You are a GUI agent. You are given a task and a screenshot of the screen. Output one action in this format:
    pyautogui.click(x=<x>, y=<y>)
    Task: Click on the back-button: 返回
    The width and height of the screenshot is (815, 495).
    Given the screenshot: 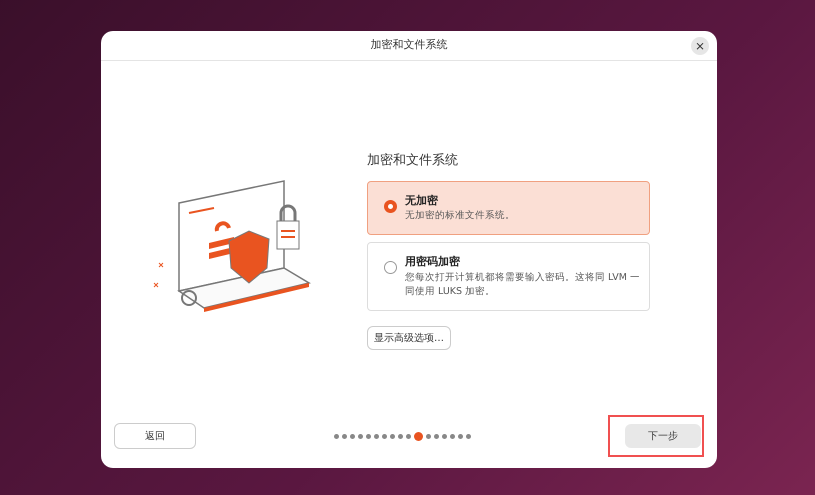 What is the action you would take?
    pyautogui.click(x=155, y=436)
    